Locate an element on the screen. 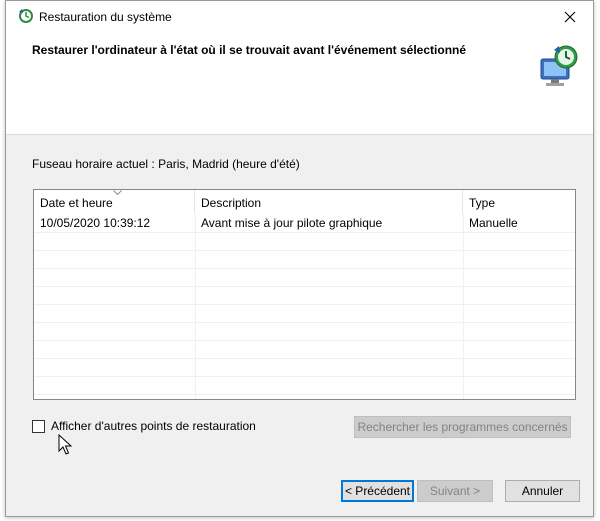 Image resolution: width=600 pixels, height=521 pixels. column-header-description: Description is located at coordinates (329, 202).